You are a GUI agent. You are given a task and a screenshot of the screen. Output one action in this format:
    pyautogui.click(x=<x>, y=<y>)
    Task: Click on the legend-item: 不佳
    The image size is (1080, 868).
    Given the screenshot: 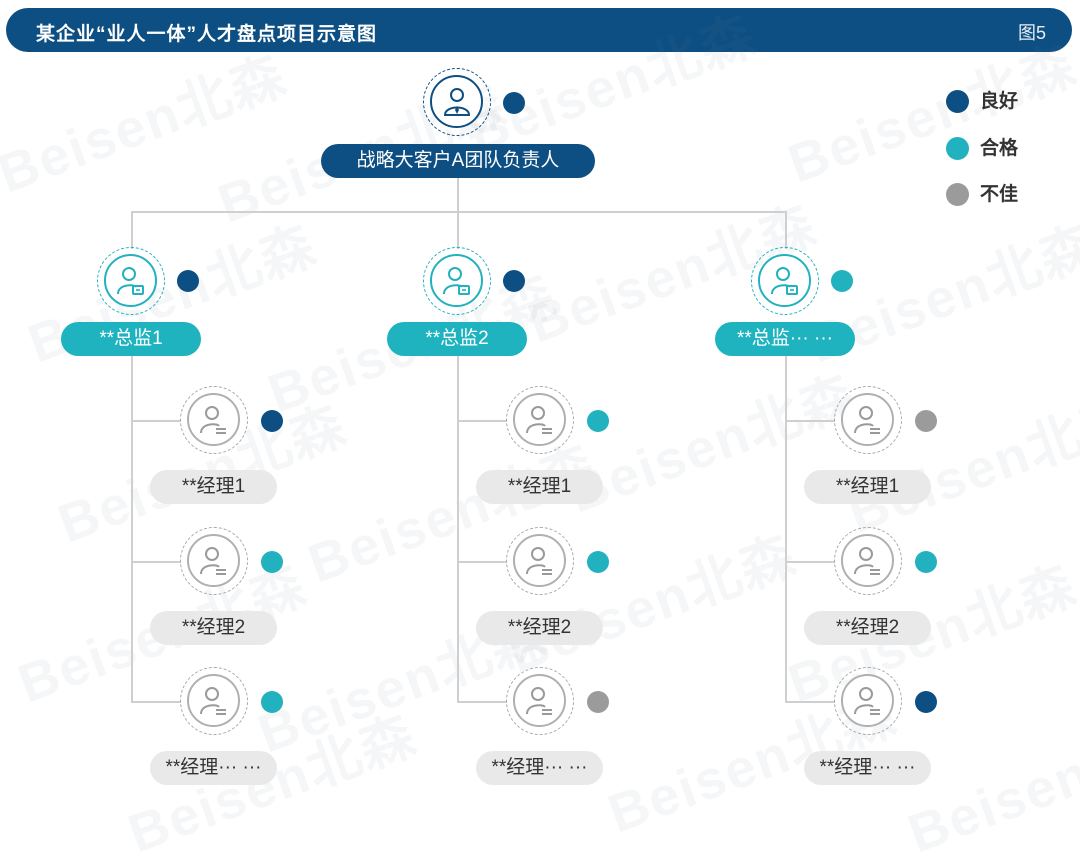 What is the action you would take?
    pyautogui.click(x=991, y=195)
    